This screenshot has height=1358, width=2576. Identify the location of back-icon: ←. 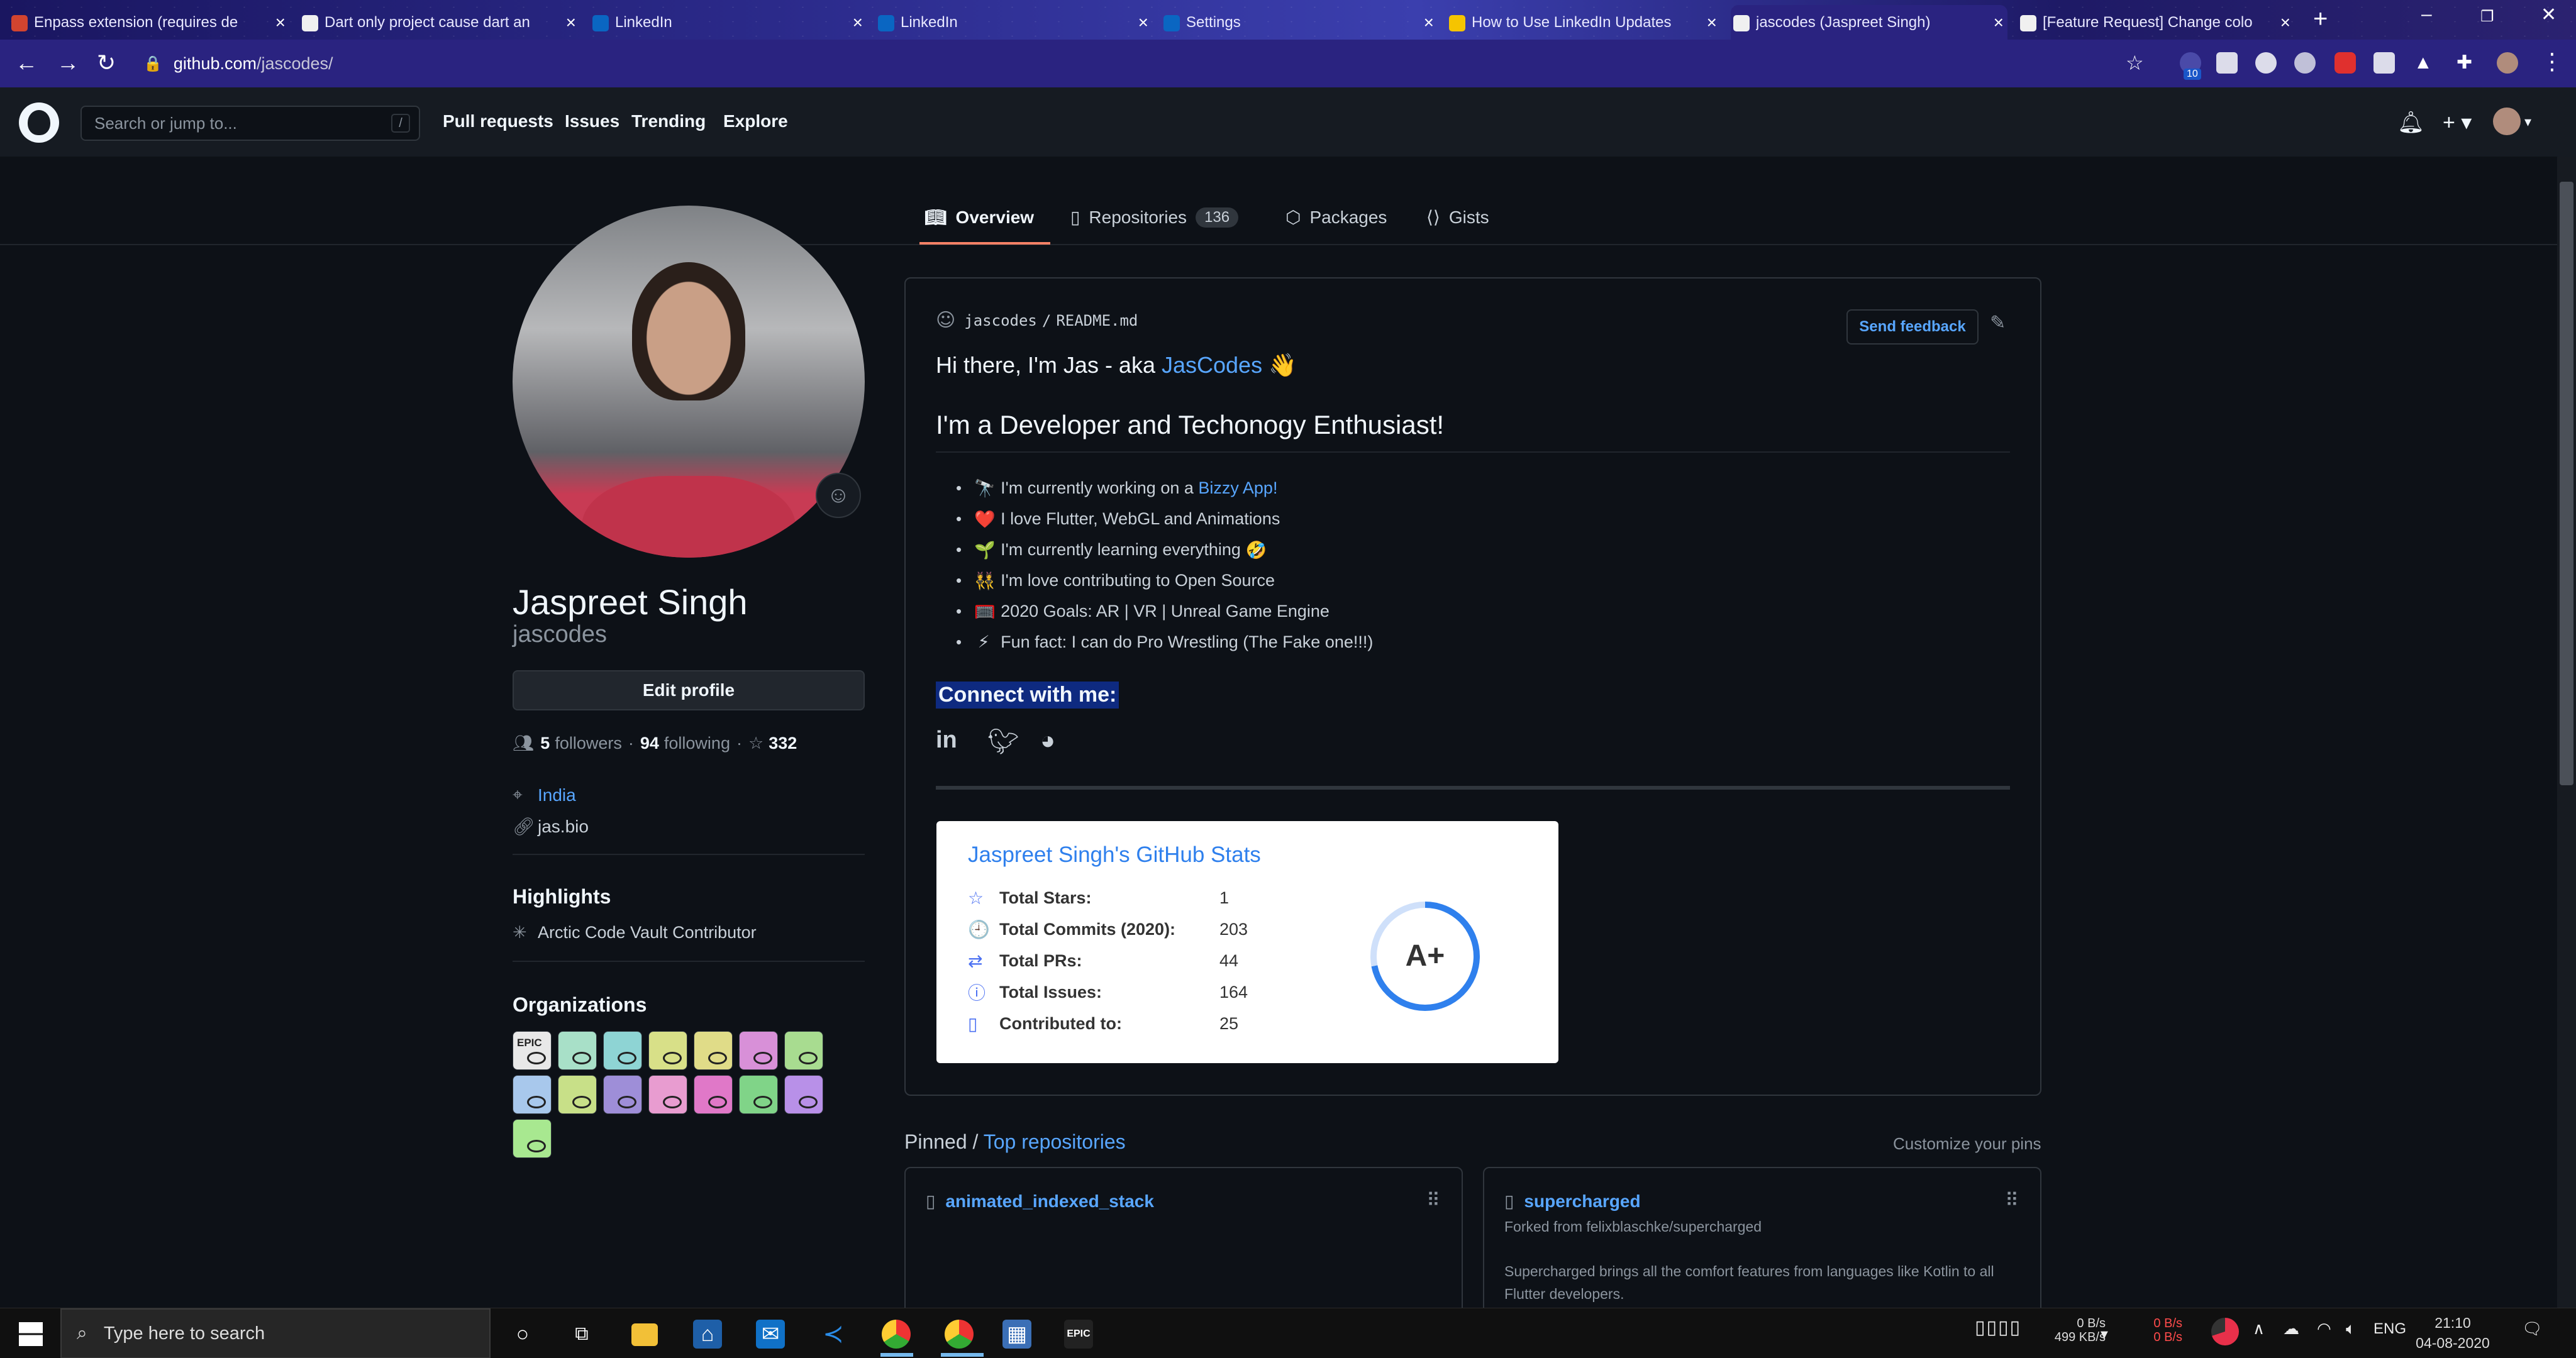
(26, 63).